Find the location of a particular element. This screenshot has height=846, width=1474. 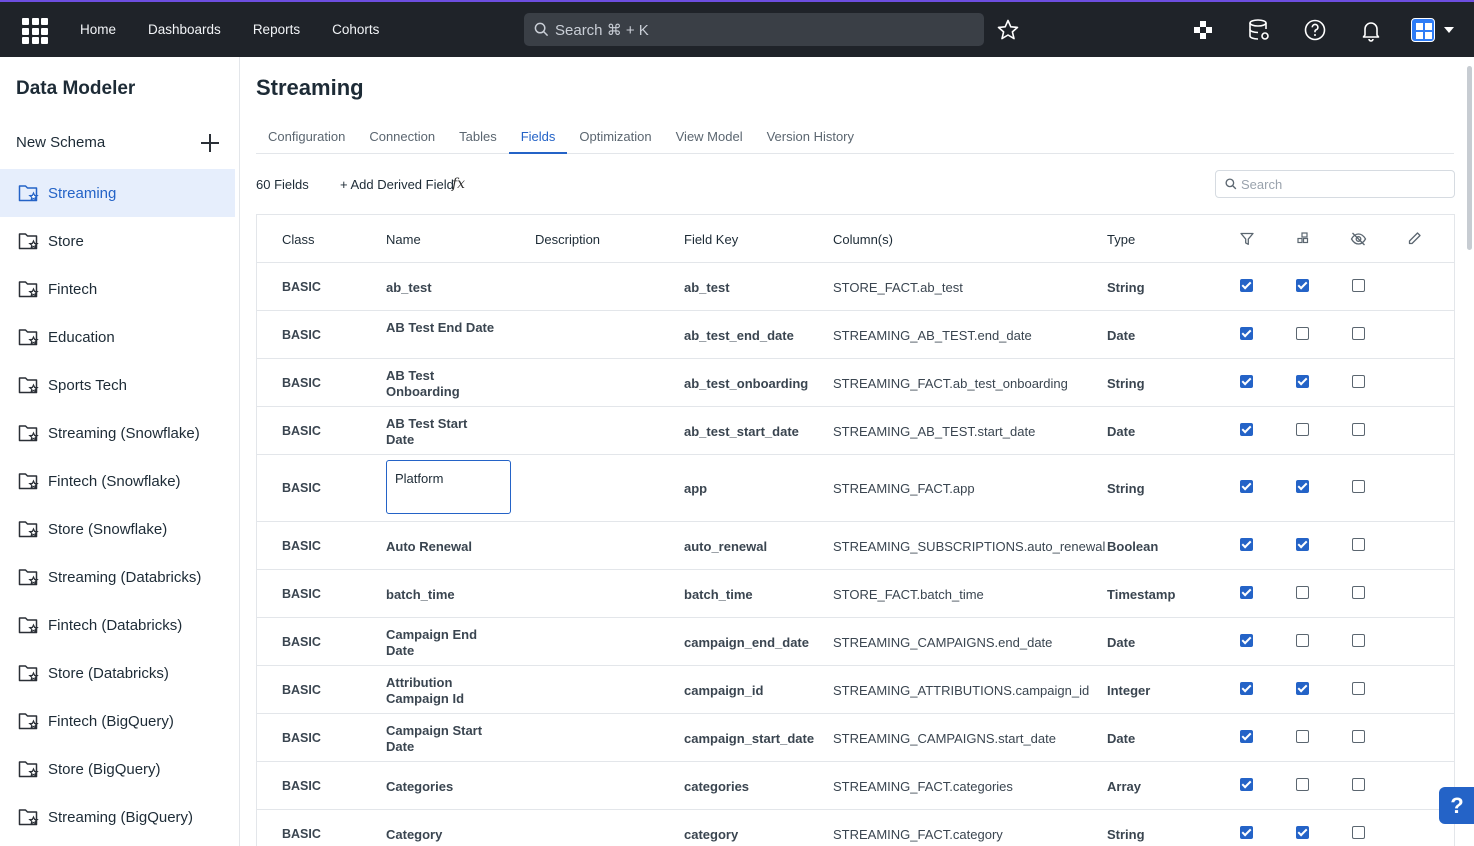

sidebar-item-store-bigquery: Store (BigQuery) is located at coordinates (117, 769).